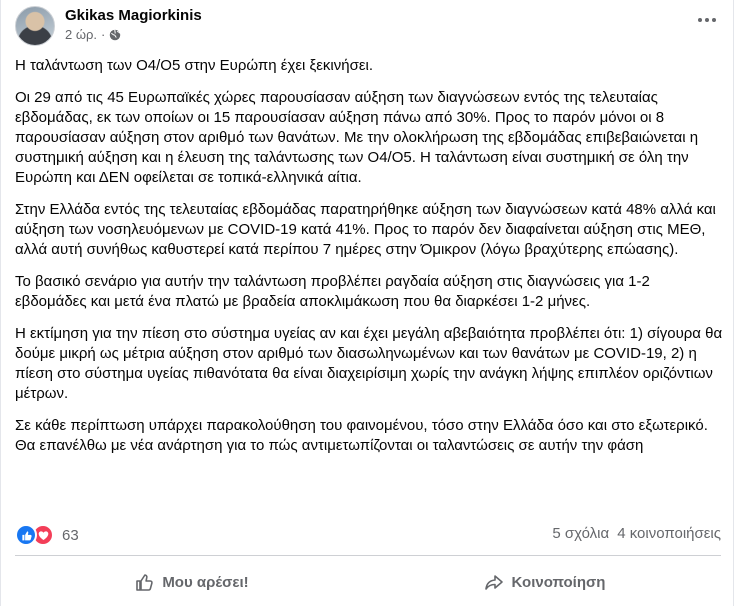  Describe the element at coordinates (35, 26) in the screenshot. I see `avatar` at that location.